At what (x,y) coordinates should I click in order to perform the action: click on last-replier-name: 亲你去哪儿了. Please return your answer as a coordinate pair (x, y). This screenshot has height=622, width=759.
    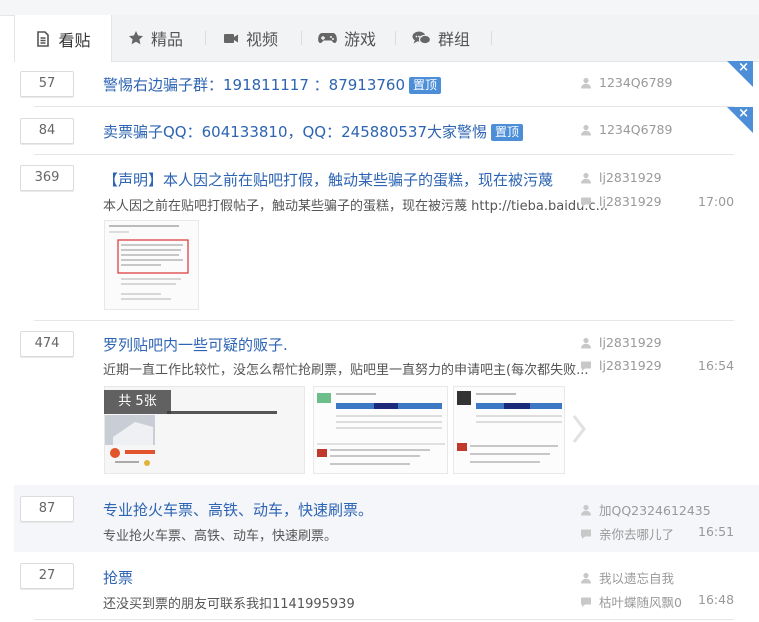
    Looking at the image, I should click on (637, 534).